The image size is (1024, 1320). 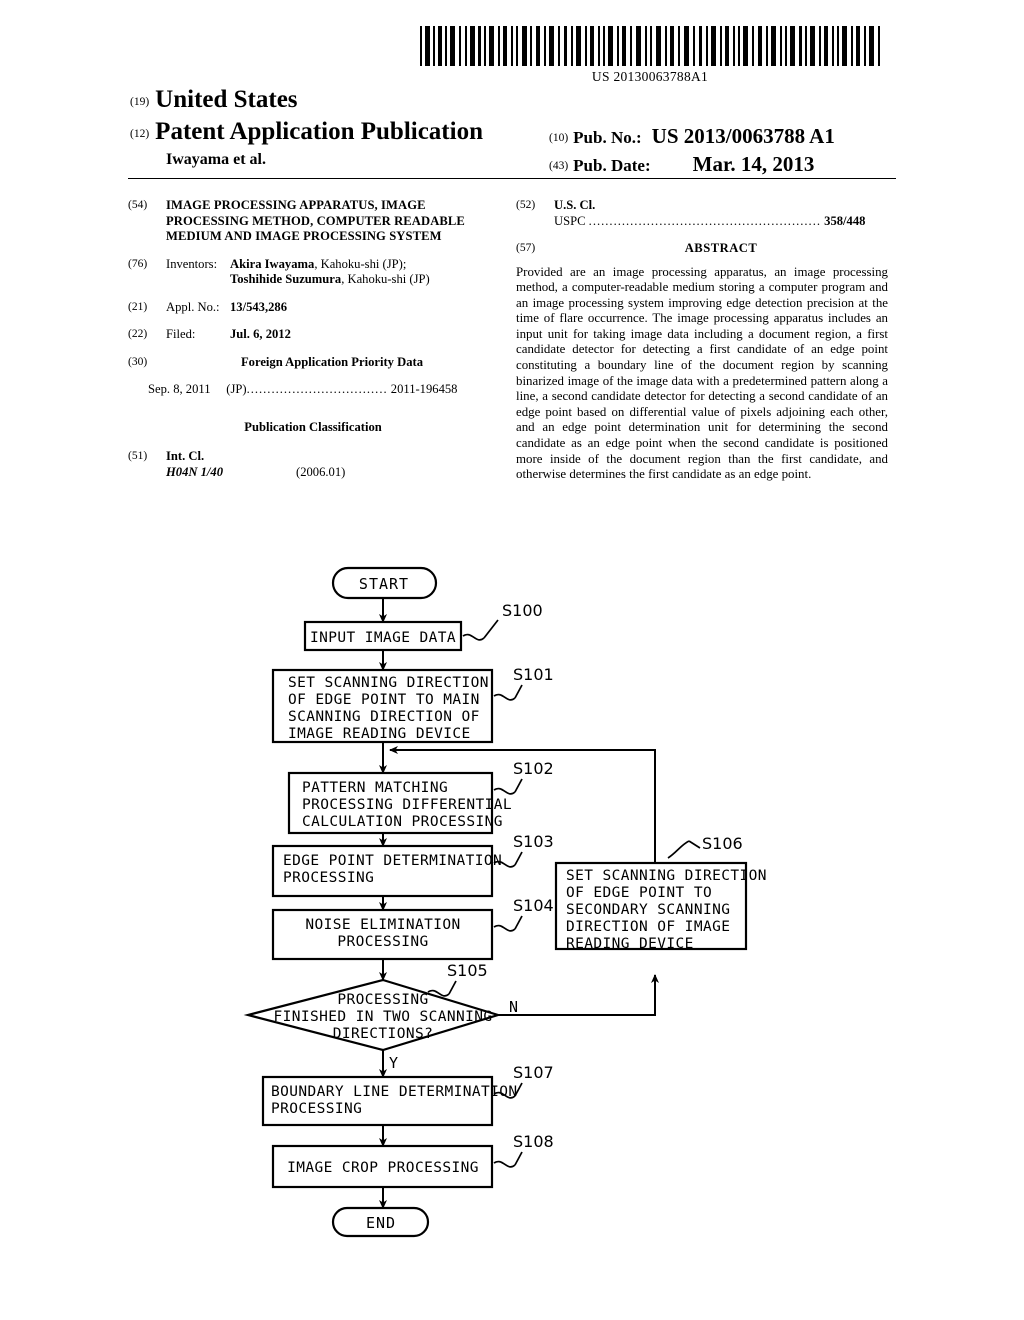 What do you see at coordinates (570, 220) in the screenshot?
I see `uspc-label: USPC` at bounding box center [570, 220].